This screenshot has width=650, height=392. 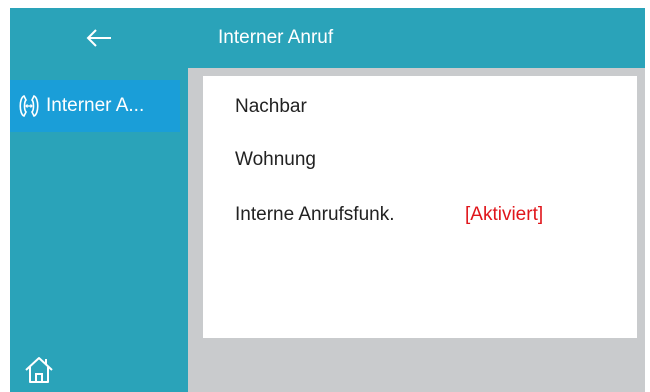 What do you see at coordinates (29, 106) in the screenshot?
I see `intercom-call-icon` at bounding box center [29, 106].